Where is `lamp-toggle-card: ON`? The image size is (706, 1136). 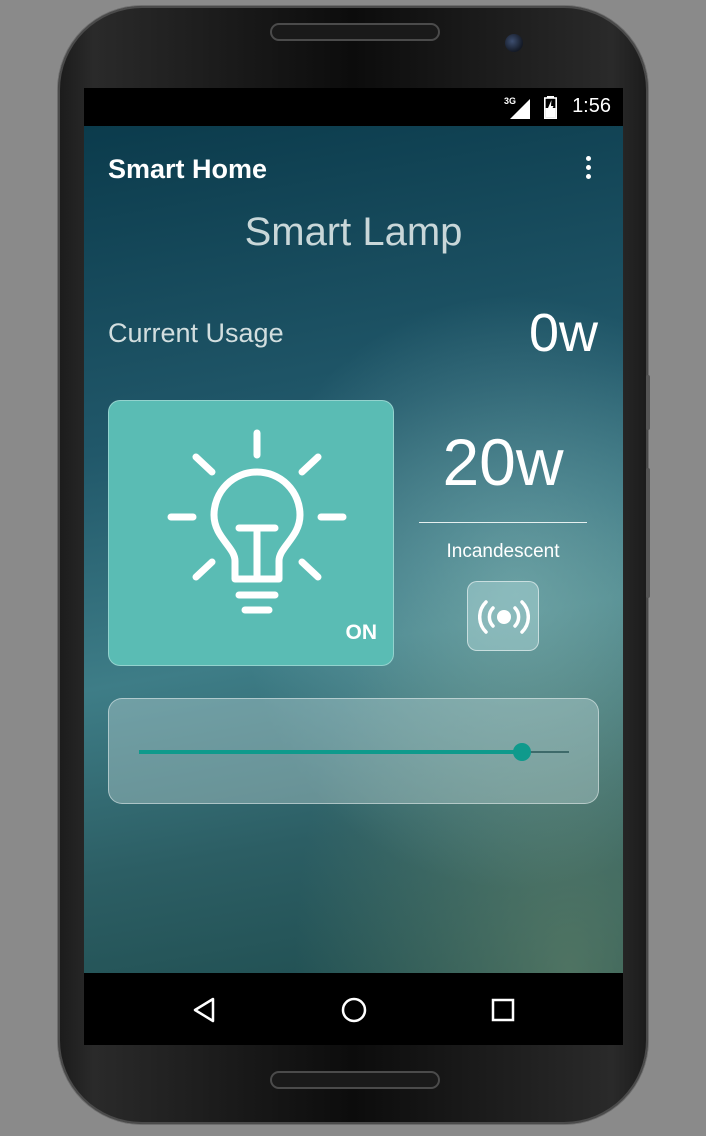 lamp-toggle-card: ON is located at coordinates (251, 533).